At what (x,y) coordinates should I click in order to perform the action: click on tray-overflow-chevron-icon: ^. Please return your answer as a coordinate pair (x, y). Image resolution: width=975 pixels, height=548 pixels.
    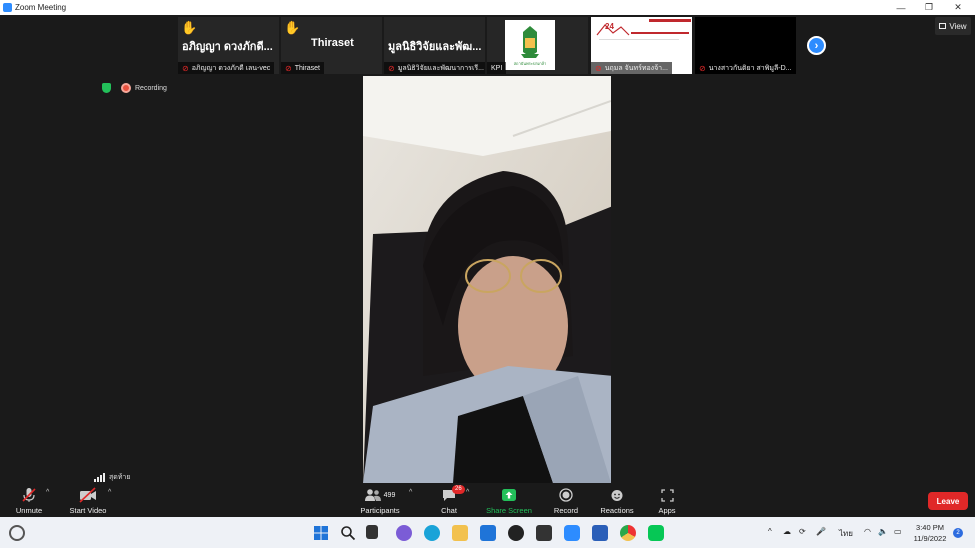
    Looking at the image, I should click on (770, 531).